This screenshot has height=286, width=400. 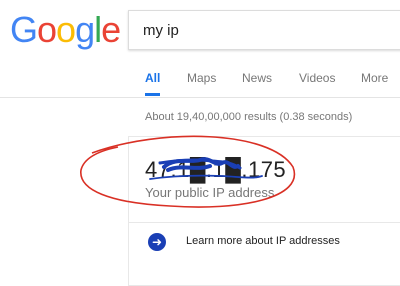 I want to click on tab-maps: Maps, so click(x=201, y=82).